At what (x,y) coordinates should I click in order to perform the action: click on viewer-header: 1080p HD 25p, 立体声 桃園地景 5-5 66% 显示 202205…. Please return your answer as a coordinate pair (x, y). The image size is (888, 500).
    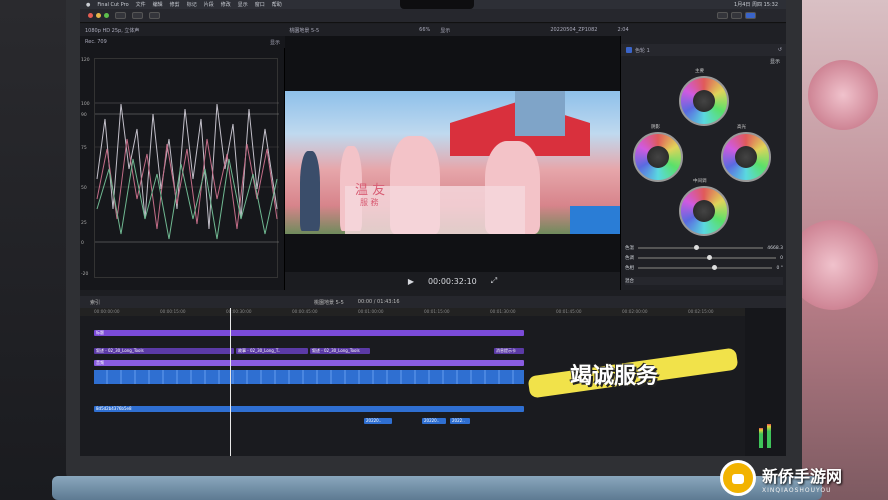
    Looking at the image, I should click on (433, 30).